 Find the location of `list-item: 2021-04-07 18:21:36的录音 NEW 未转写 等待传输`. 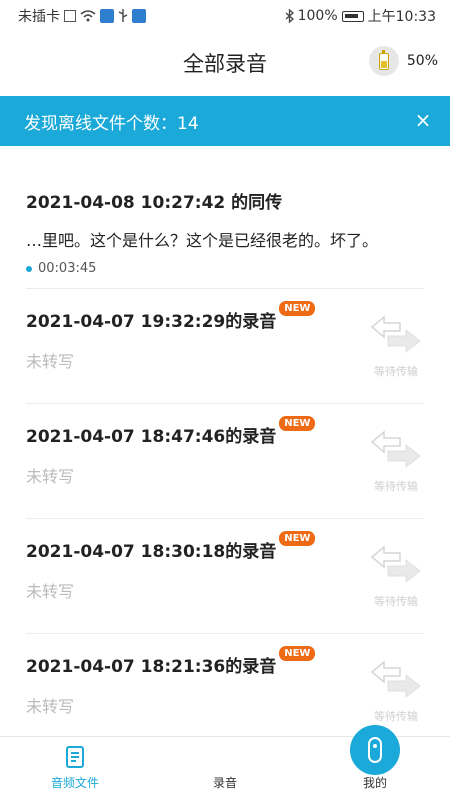

list-item: 2021-04-07 18:21:36的录音 NEW 未转写 等待传输 is located at coordinates (225, 685).